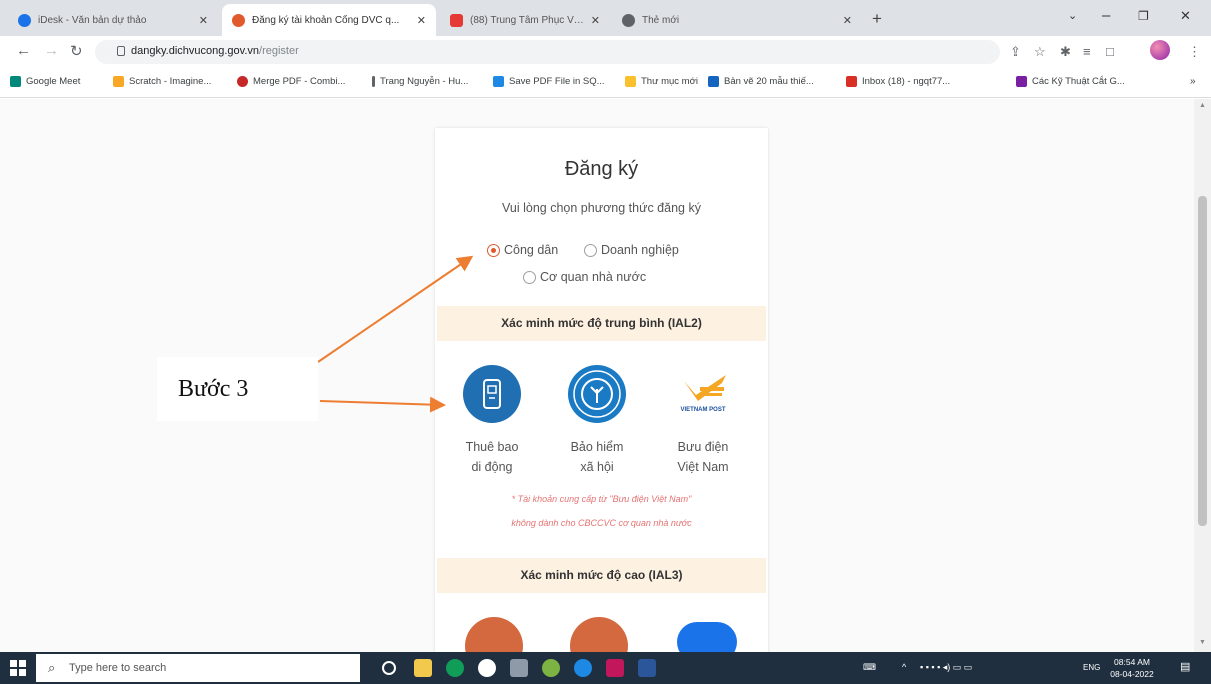 This screenshot has height=684, width=1211. What do you see at coordinates (703, 394) in the screenshot?
I see `vietnam-post-logo-icon: VIETNAM POST` at bounding box center [703, 394].